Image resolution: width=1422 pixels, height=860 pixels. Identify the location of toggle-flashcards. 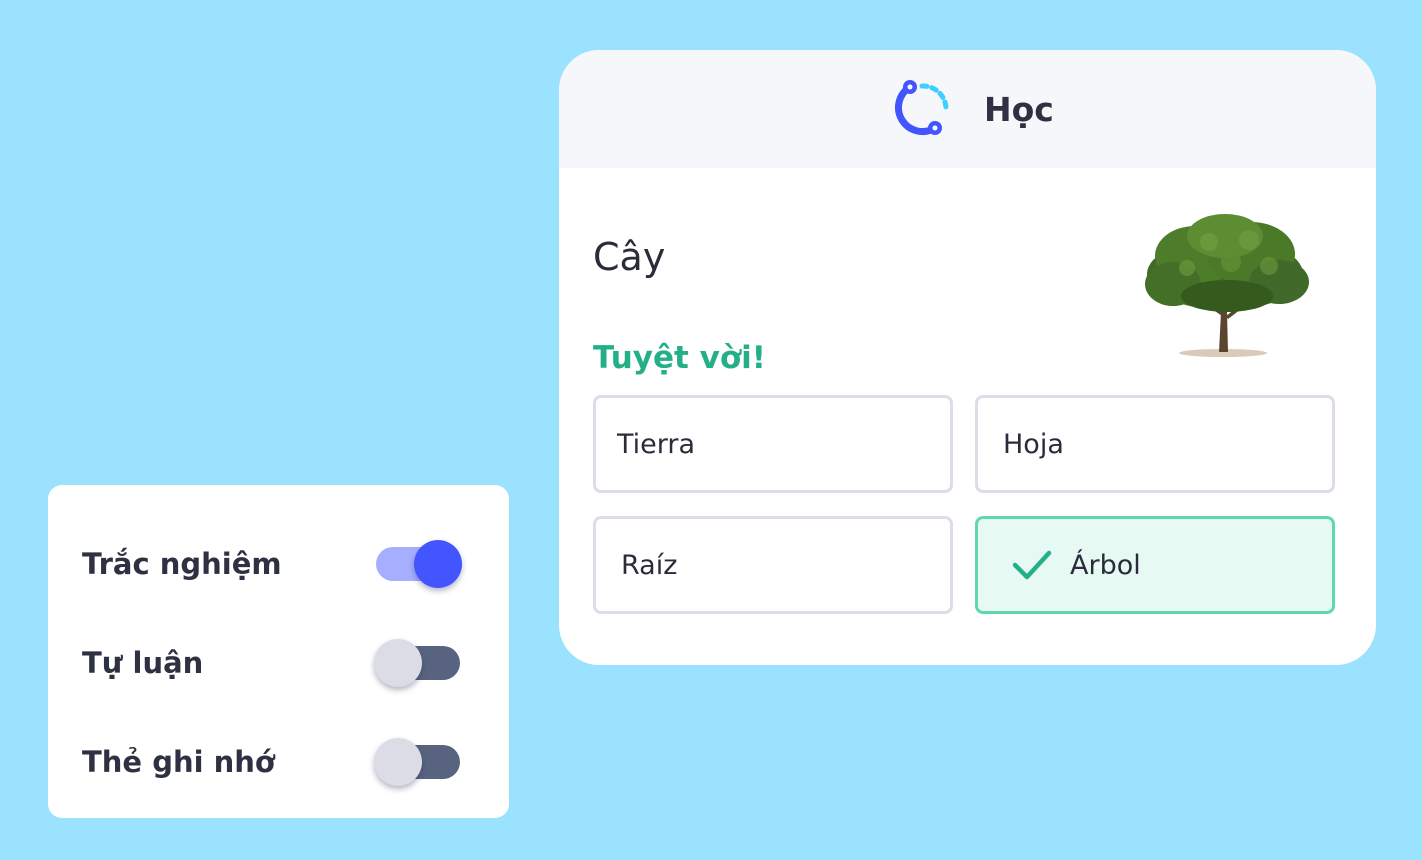
(417, 762).